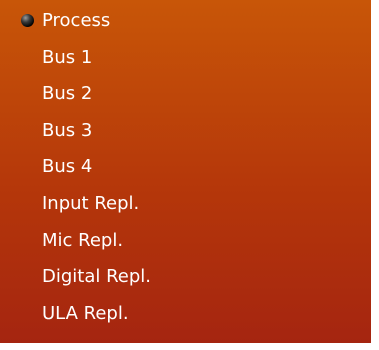 The width and height of the screenshot is (379, 350). What do you see at coordinates (67, 57) in the screenshot?
I see `option-label: Bus 1` at bounding box center [67, 57].